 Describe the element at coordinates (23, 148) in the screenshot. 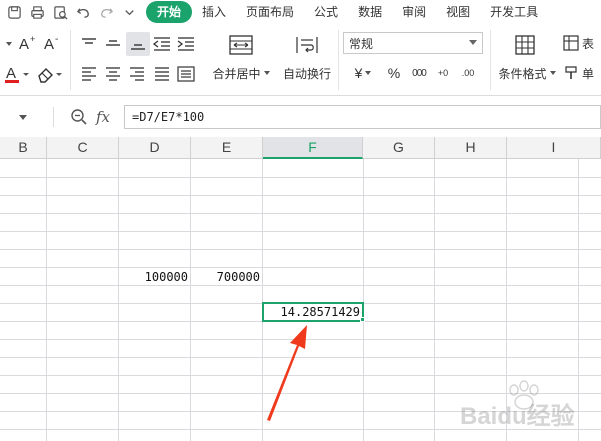

I see `column-header-b: B` at that location.